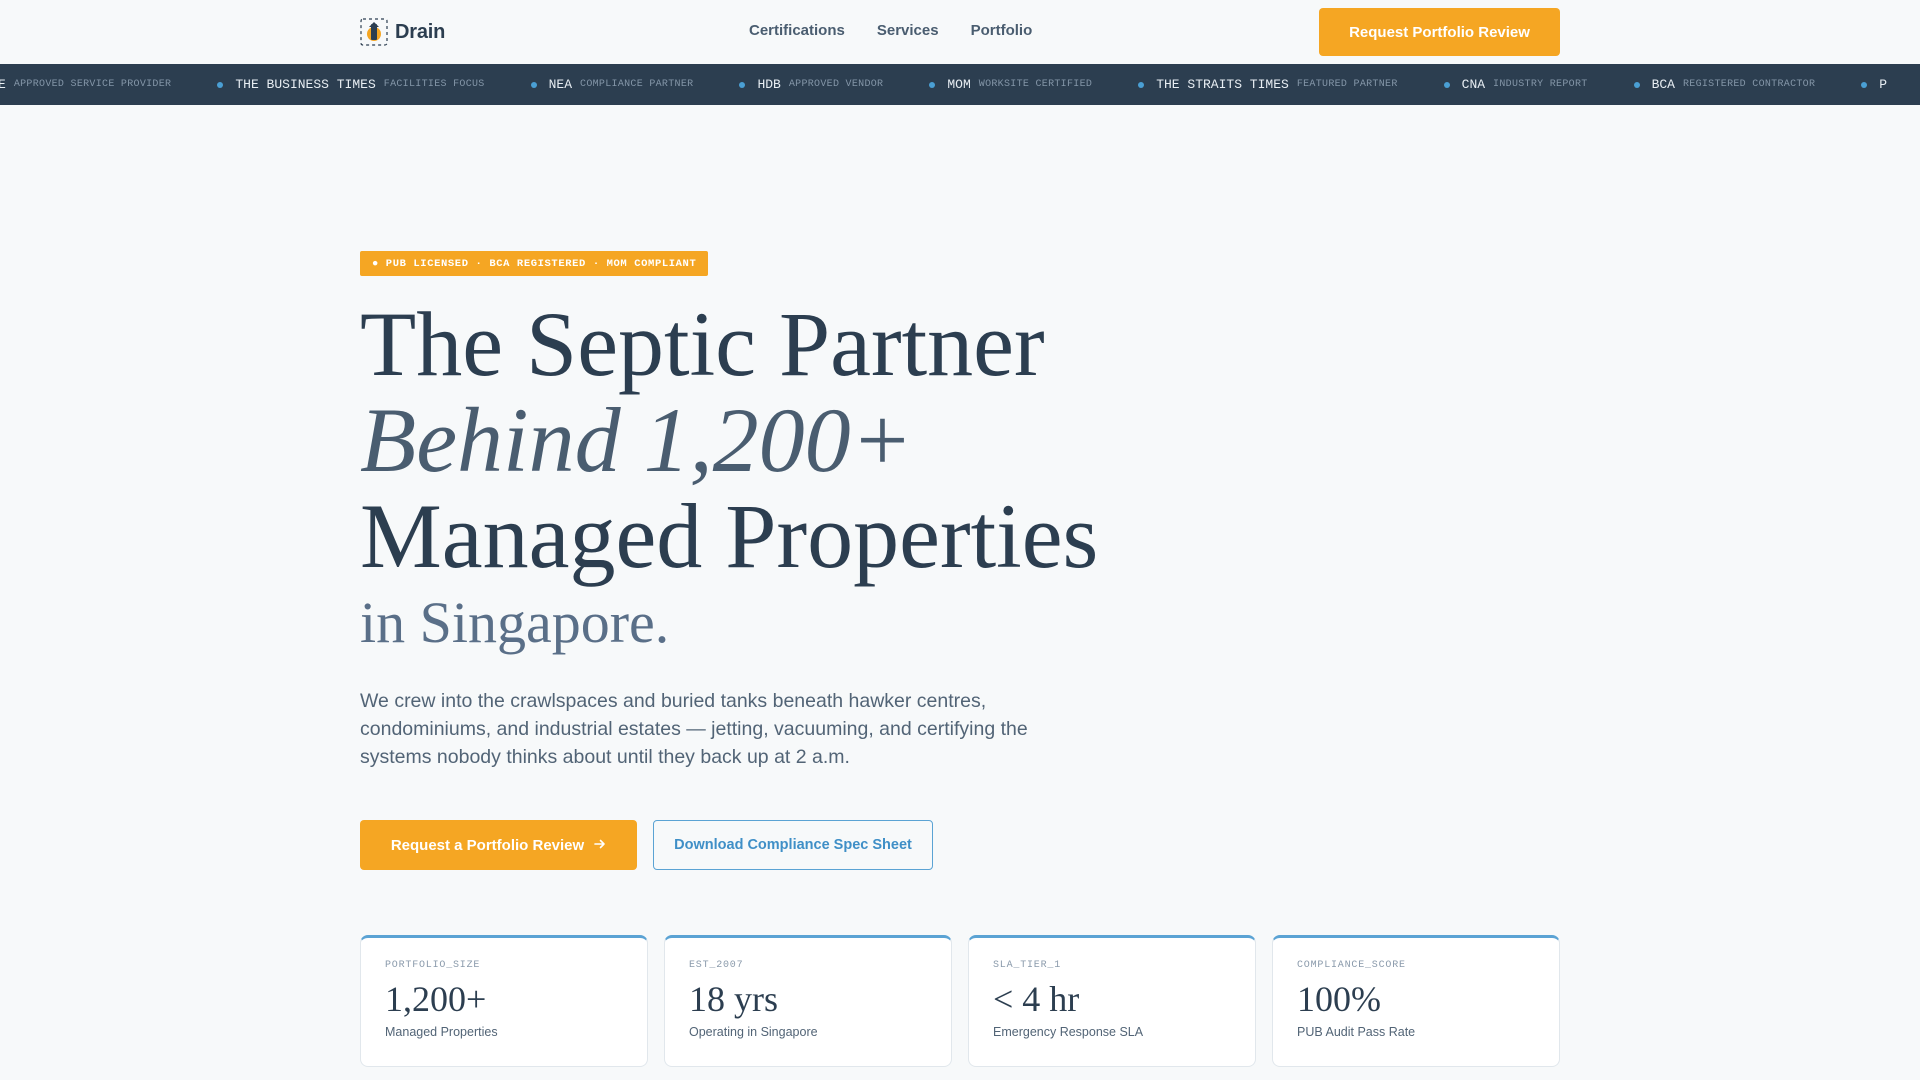 The width and height of the screenshot is (1920, 1080). What do you see at coordinates (1356, 1032) in the screenshot?
I see `stat-label: PUB Audit Pass Rate` at bounding box center [1356, 1032].